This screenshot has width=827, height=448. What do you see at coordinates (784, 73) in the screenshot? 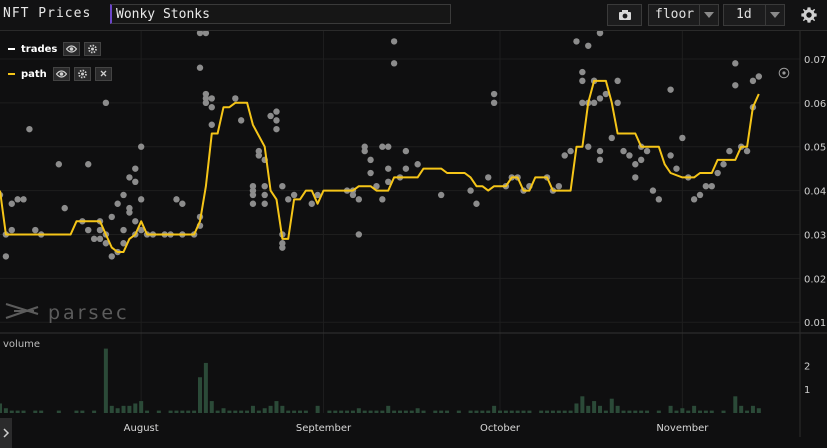
I see `crosshair-icon` at bounding box center [784, 73].